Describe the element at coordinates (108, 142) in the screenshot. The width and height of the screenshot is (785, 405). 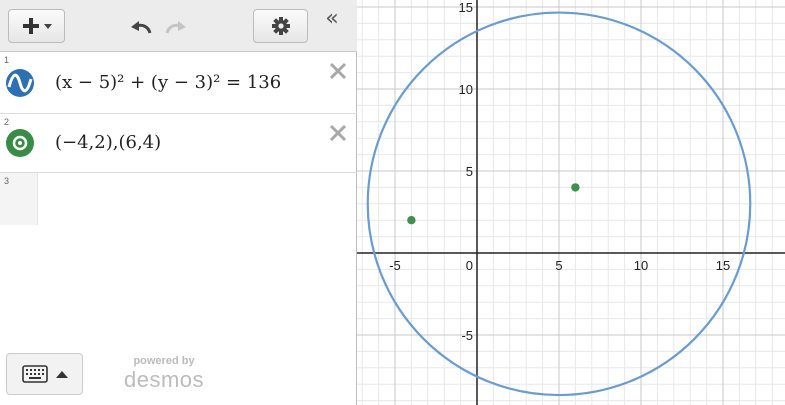
I see `expression-input: (−4,2),(6,4)` at that location.